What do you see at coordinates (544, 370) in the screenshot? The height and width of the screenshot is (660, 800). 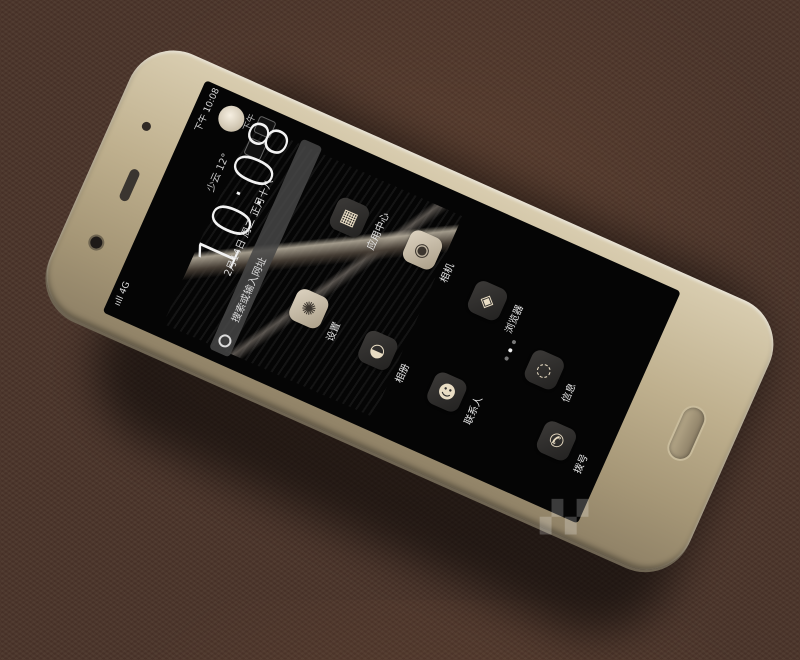 I see `message-icon: ◌` at bounding box center [544, 370].